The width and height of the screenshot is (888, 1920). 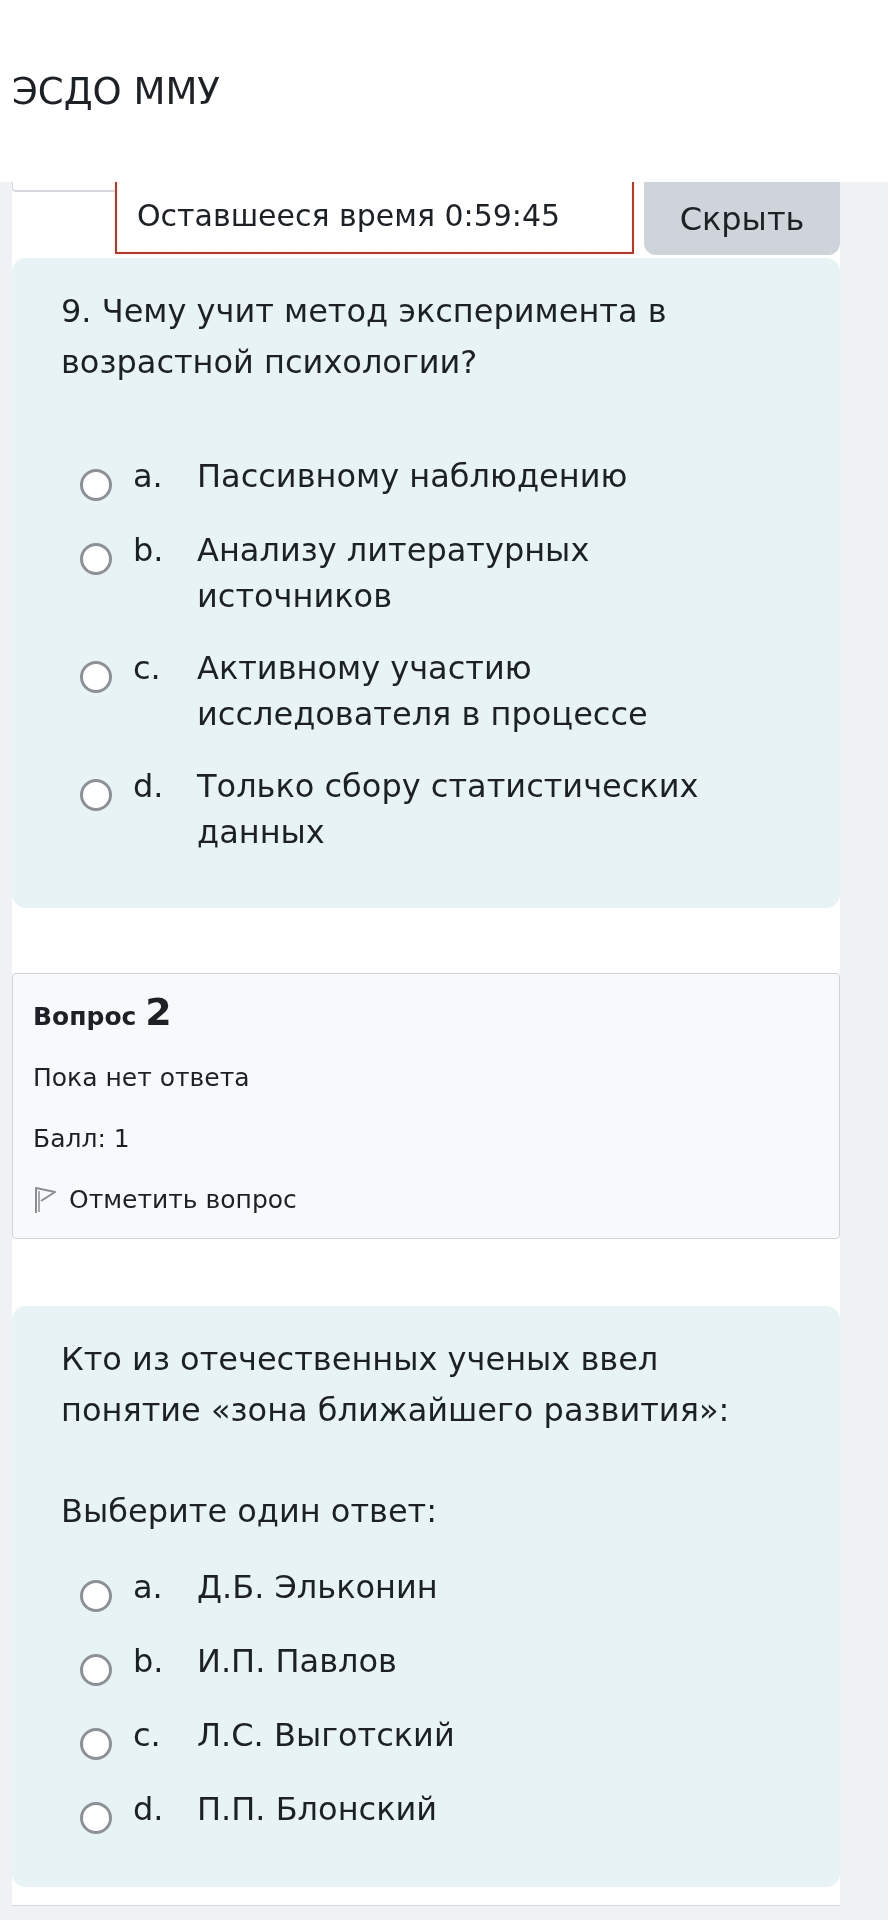 I want to click on question-text: Кто из отечественных ученых ввел понятие «зона ближайшего развития»:, so click(x=396, y=1385).